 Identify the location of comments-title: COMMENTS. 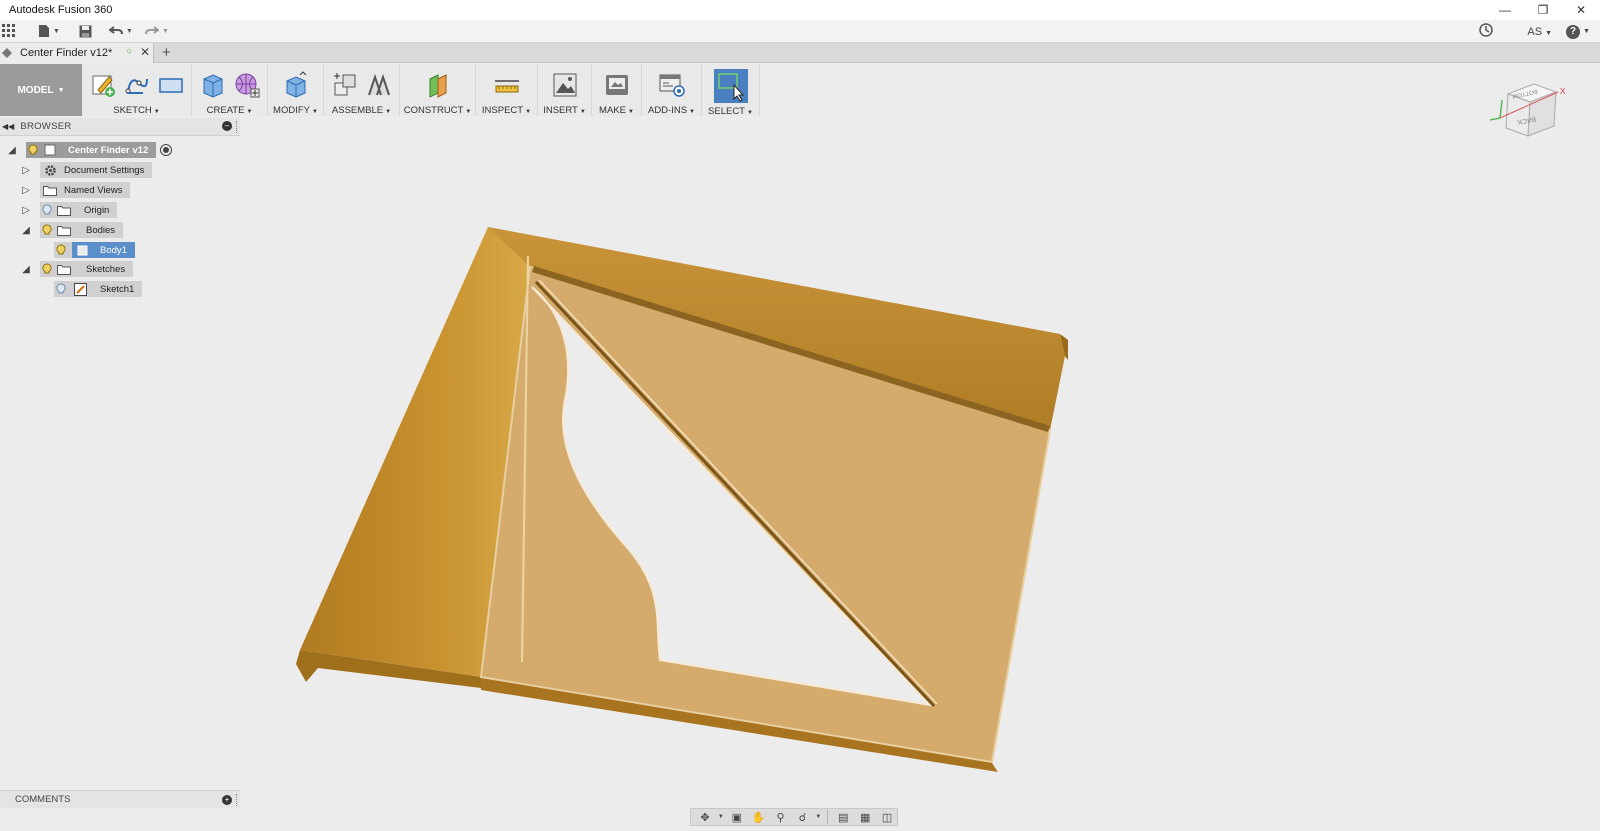
(43, 799).